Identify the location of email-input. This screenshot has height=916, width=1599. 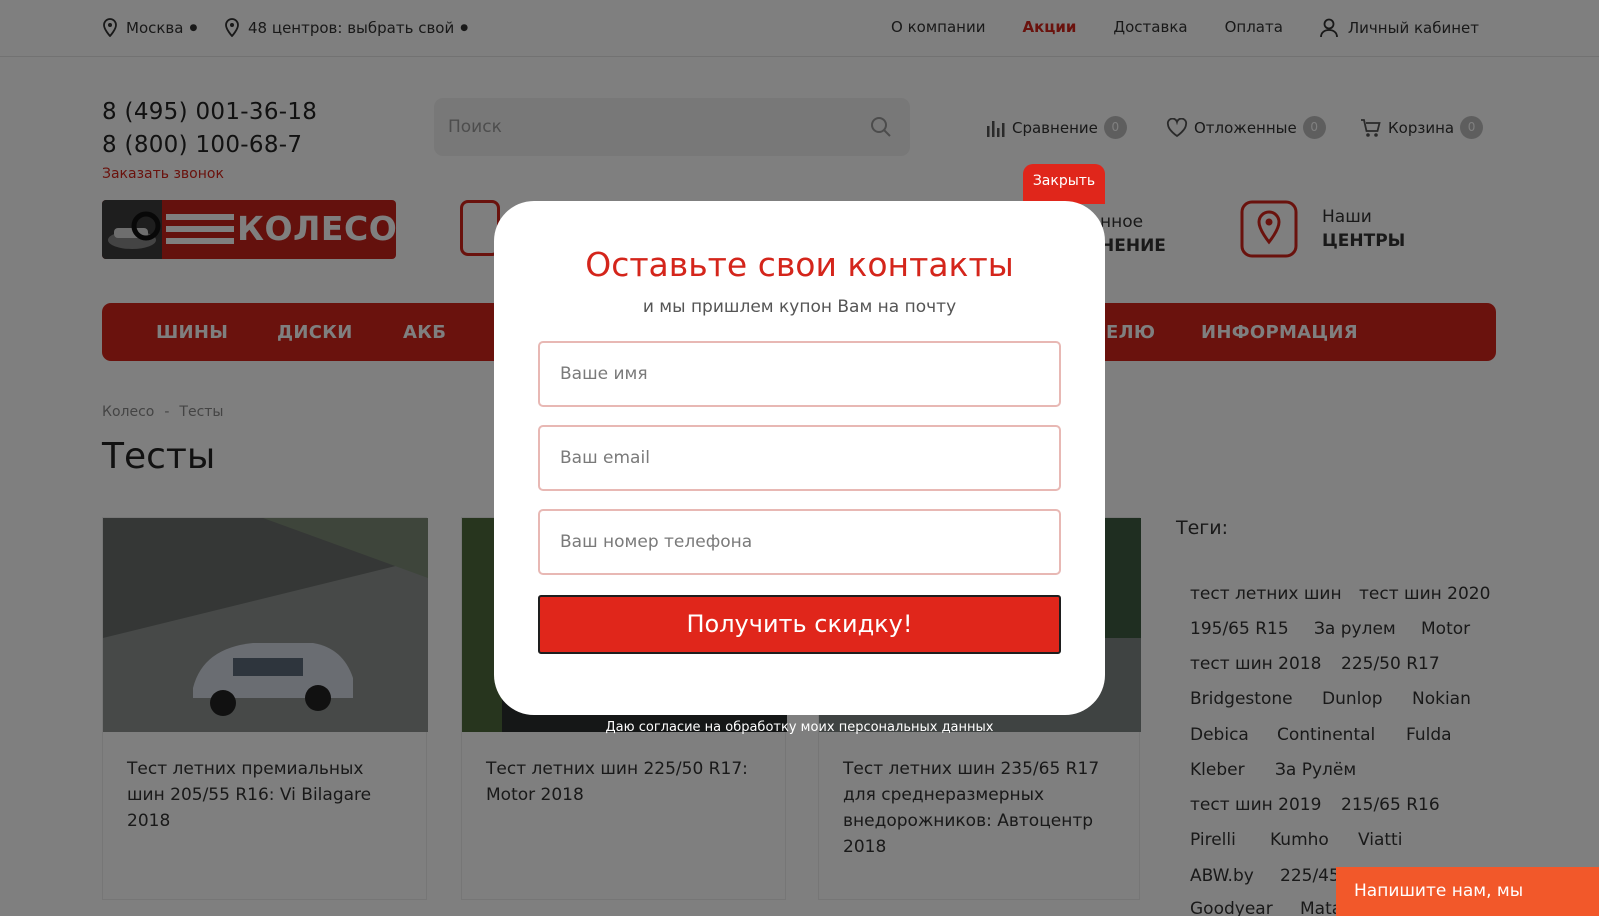
(799, 458).